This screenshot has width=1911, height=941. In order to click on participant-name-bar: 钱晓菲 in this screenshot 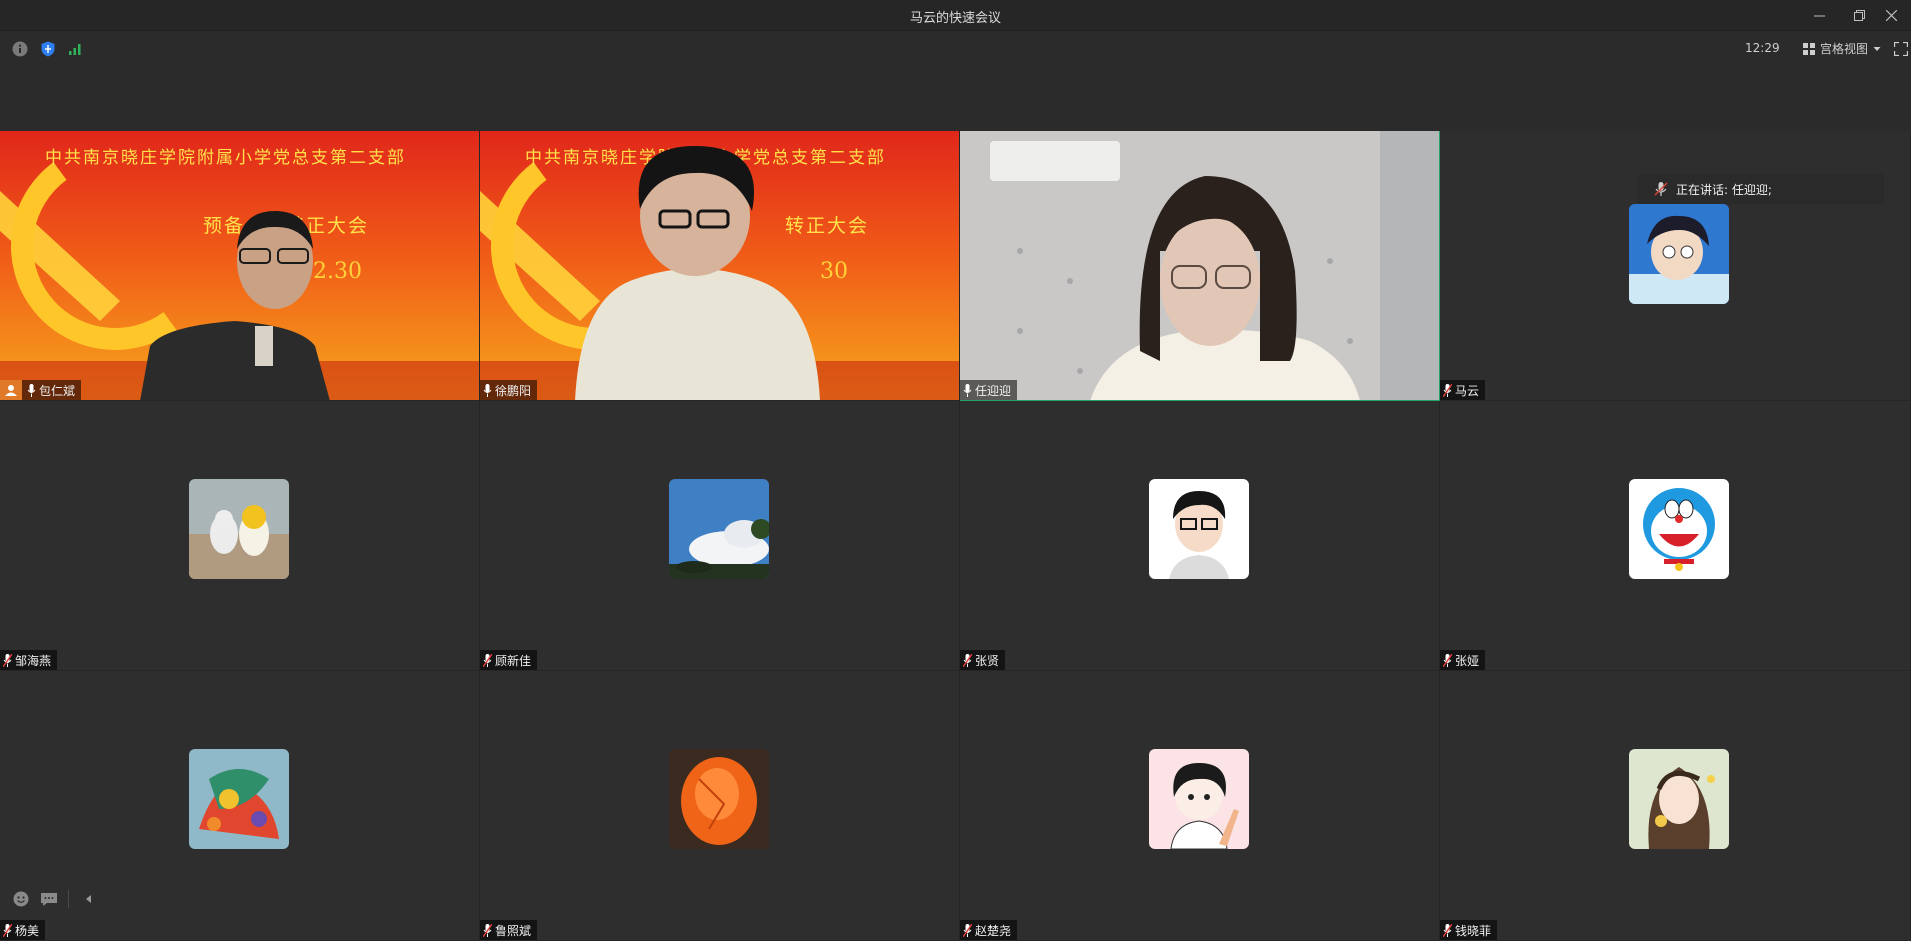, I will do `click(1469, 930)`.